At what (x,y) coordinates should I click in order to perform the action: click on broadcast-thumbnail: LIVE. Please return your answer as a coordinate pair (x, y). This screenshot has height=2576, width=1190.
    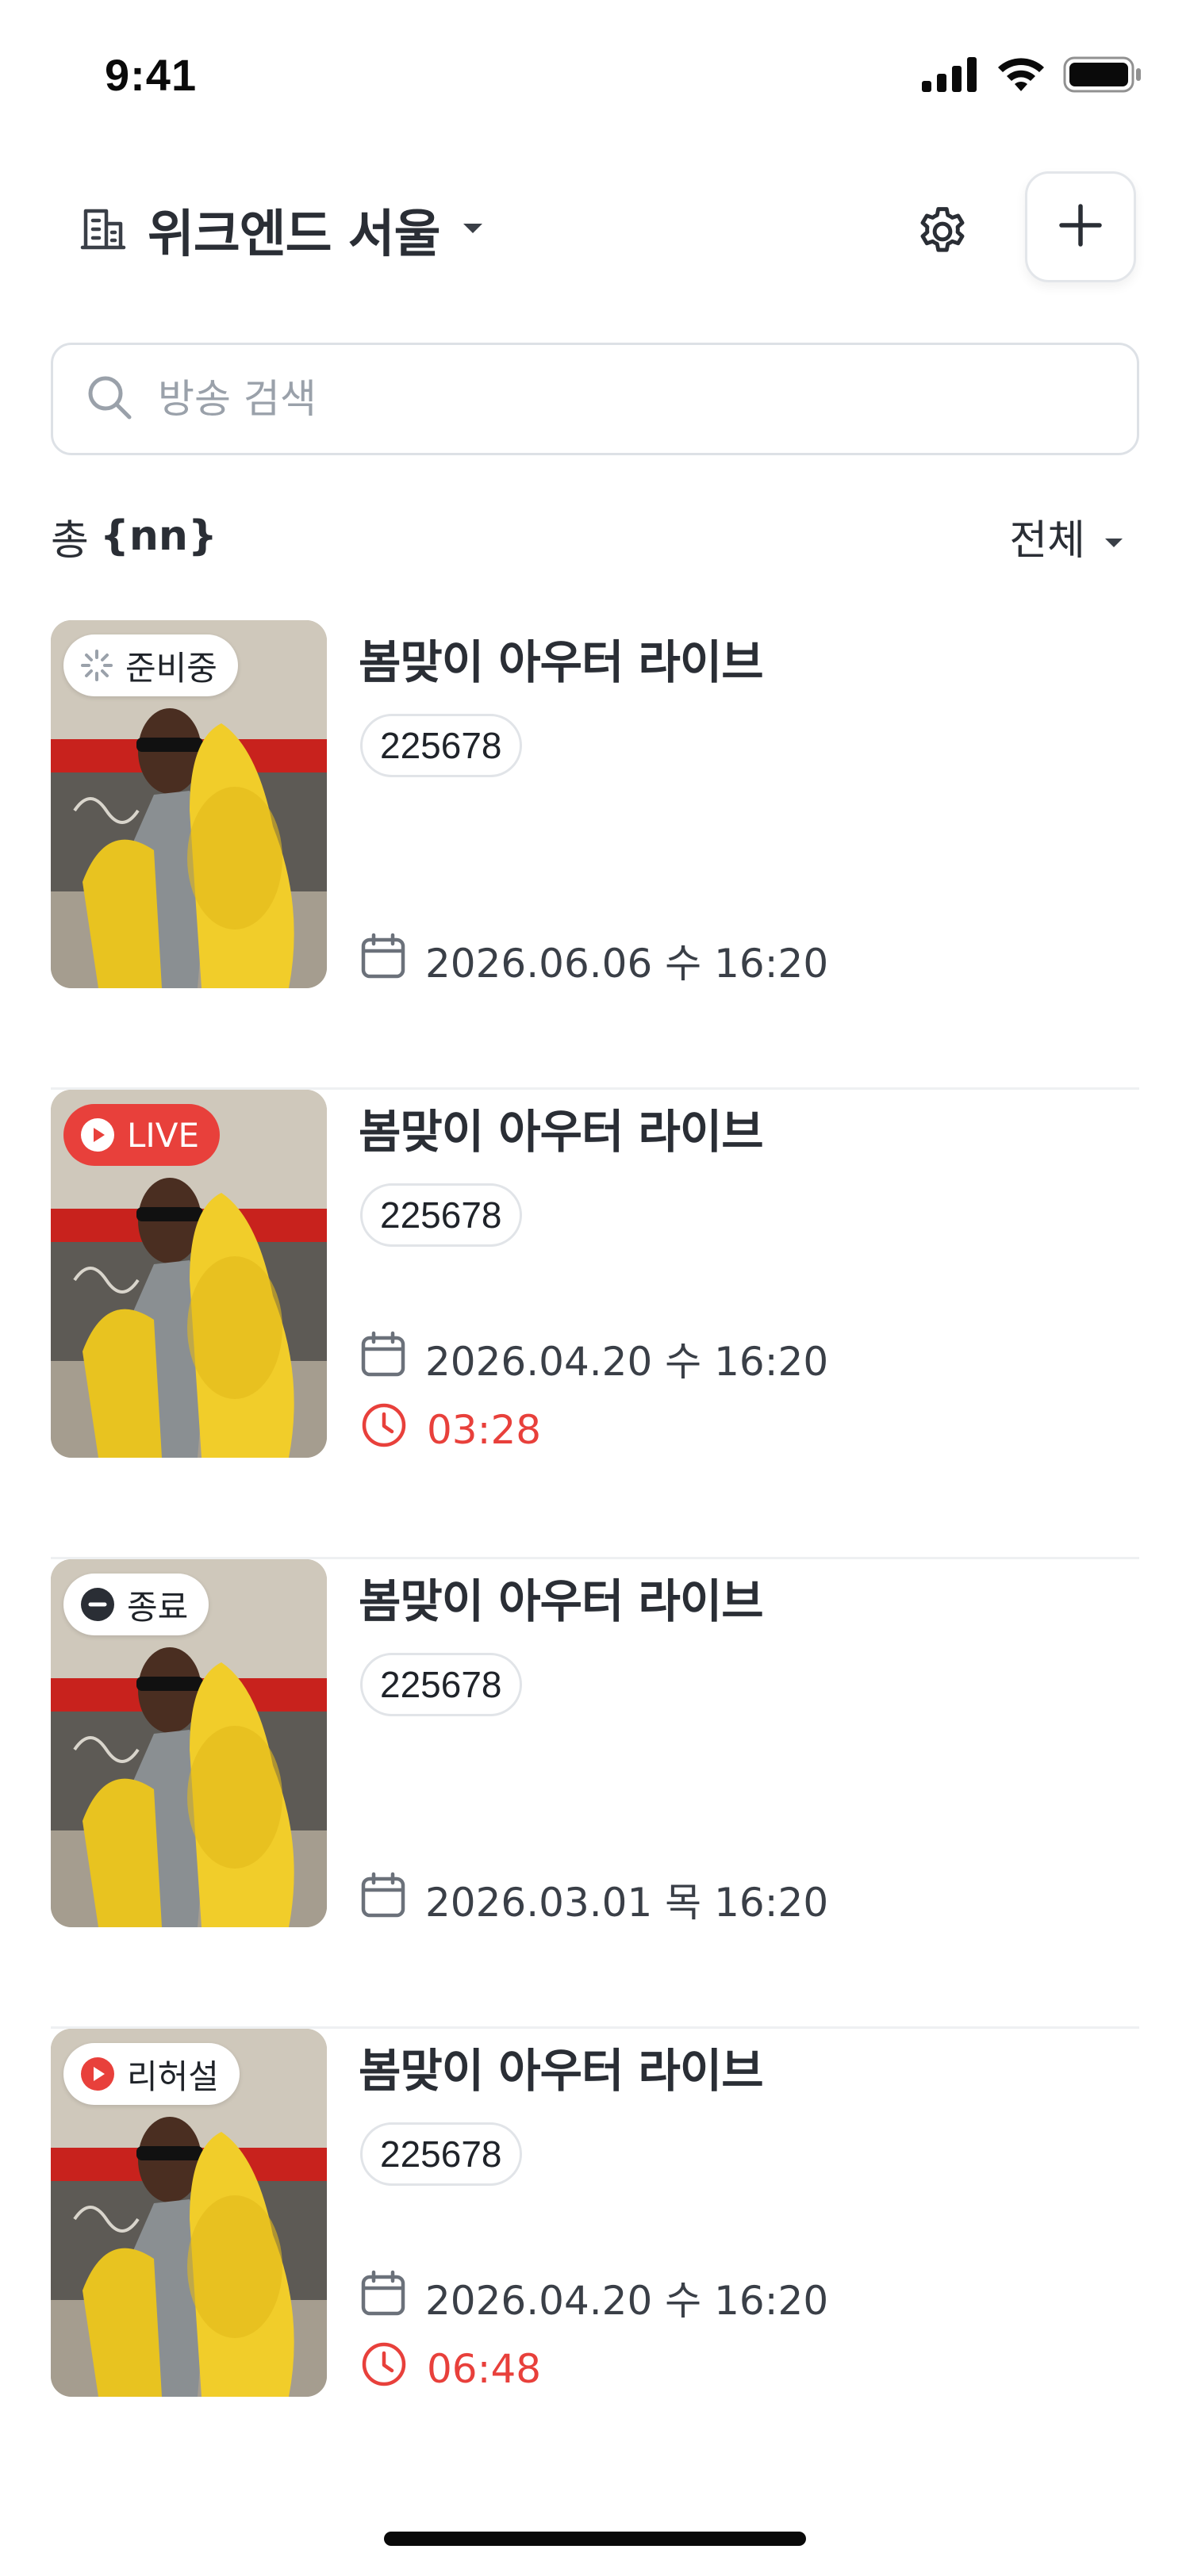
    Looking at the image, I should click on (189, 1274).